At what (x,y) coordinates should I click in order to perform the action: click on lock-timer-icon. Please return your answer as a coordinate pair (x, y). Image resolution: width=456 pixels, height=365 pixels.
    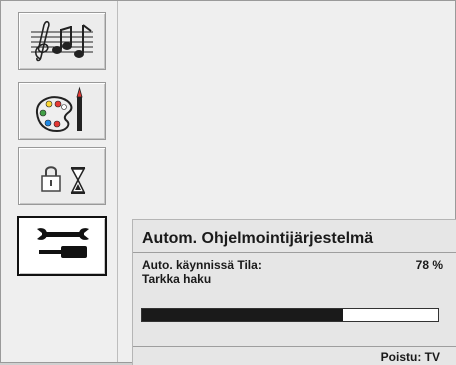
    Looking at the image, I should click on (63, 180).